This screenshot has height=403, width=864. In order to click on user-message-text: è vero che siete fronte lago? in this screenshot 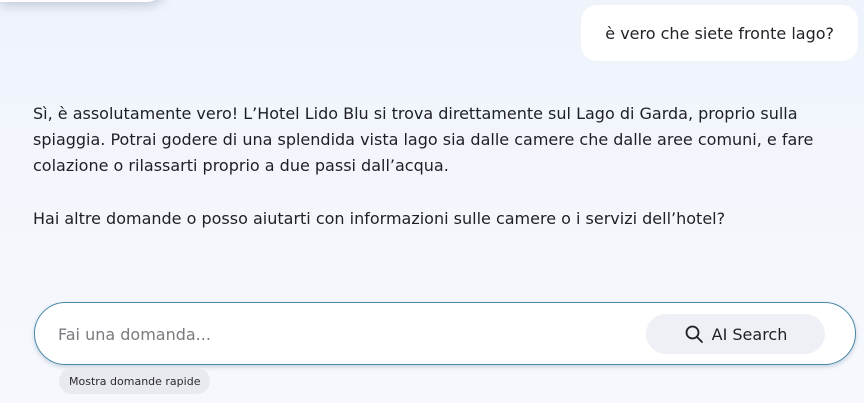, I will do `click(719, 33)`.